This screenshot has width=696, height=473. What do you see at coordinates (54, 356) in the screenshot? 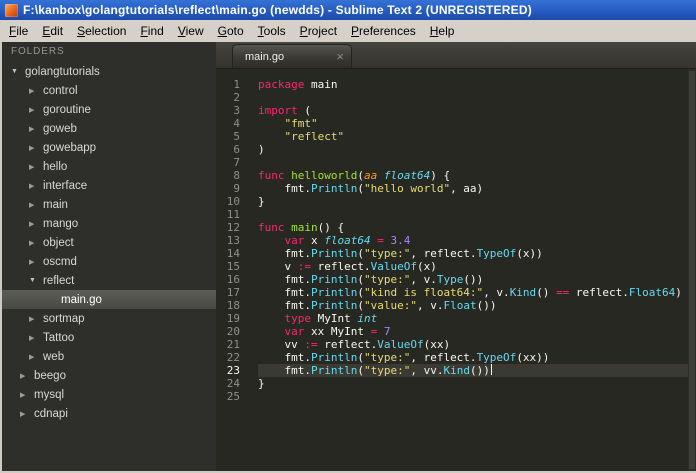
I see `tree-item-label: web` at bounding box center [54, 356].